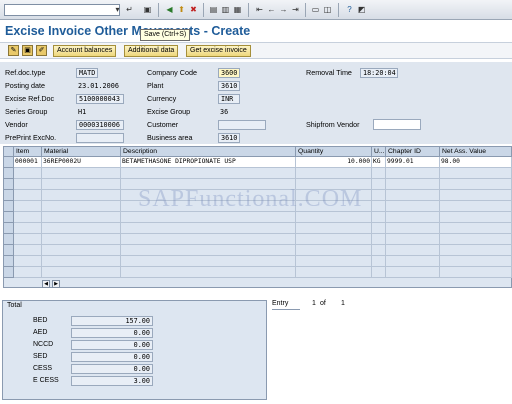 This screenshot has width=512, height=404. What do you see at coordinates (13, 50) in the screenshot?
I see `display-change-icon: ✎` at bounding box center [13, 50].